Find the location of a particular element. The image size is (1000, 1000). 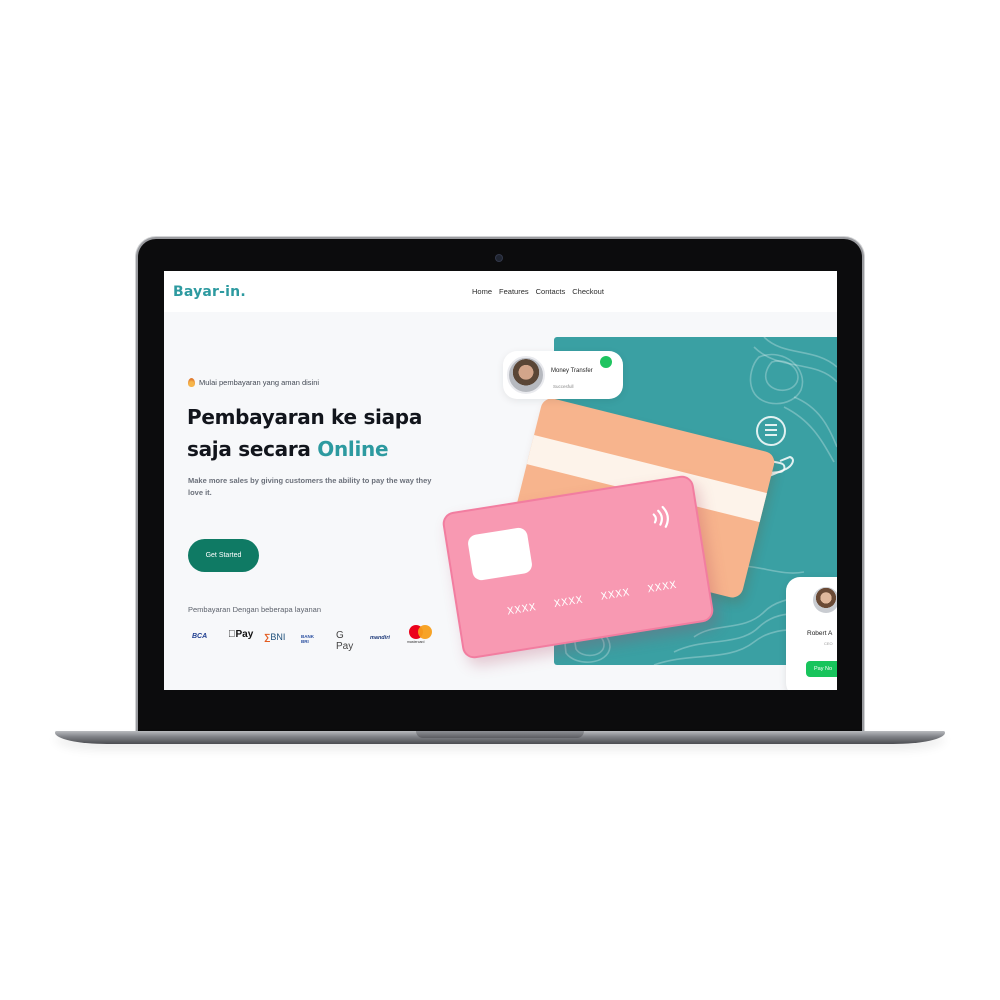

money-transfer-status: Succesfull is located at coordinates (563, 386).